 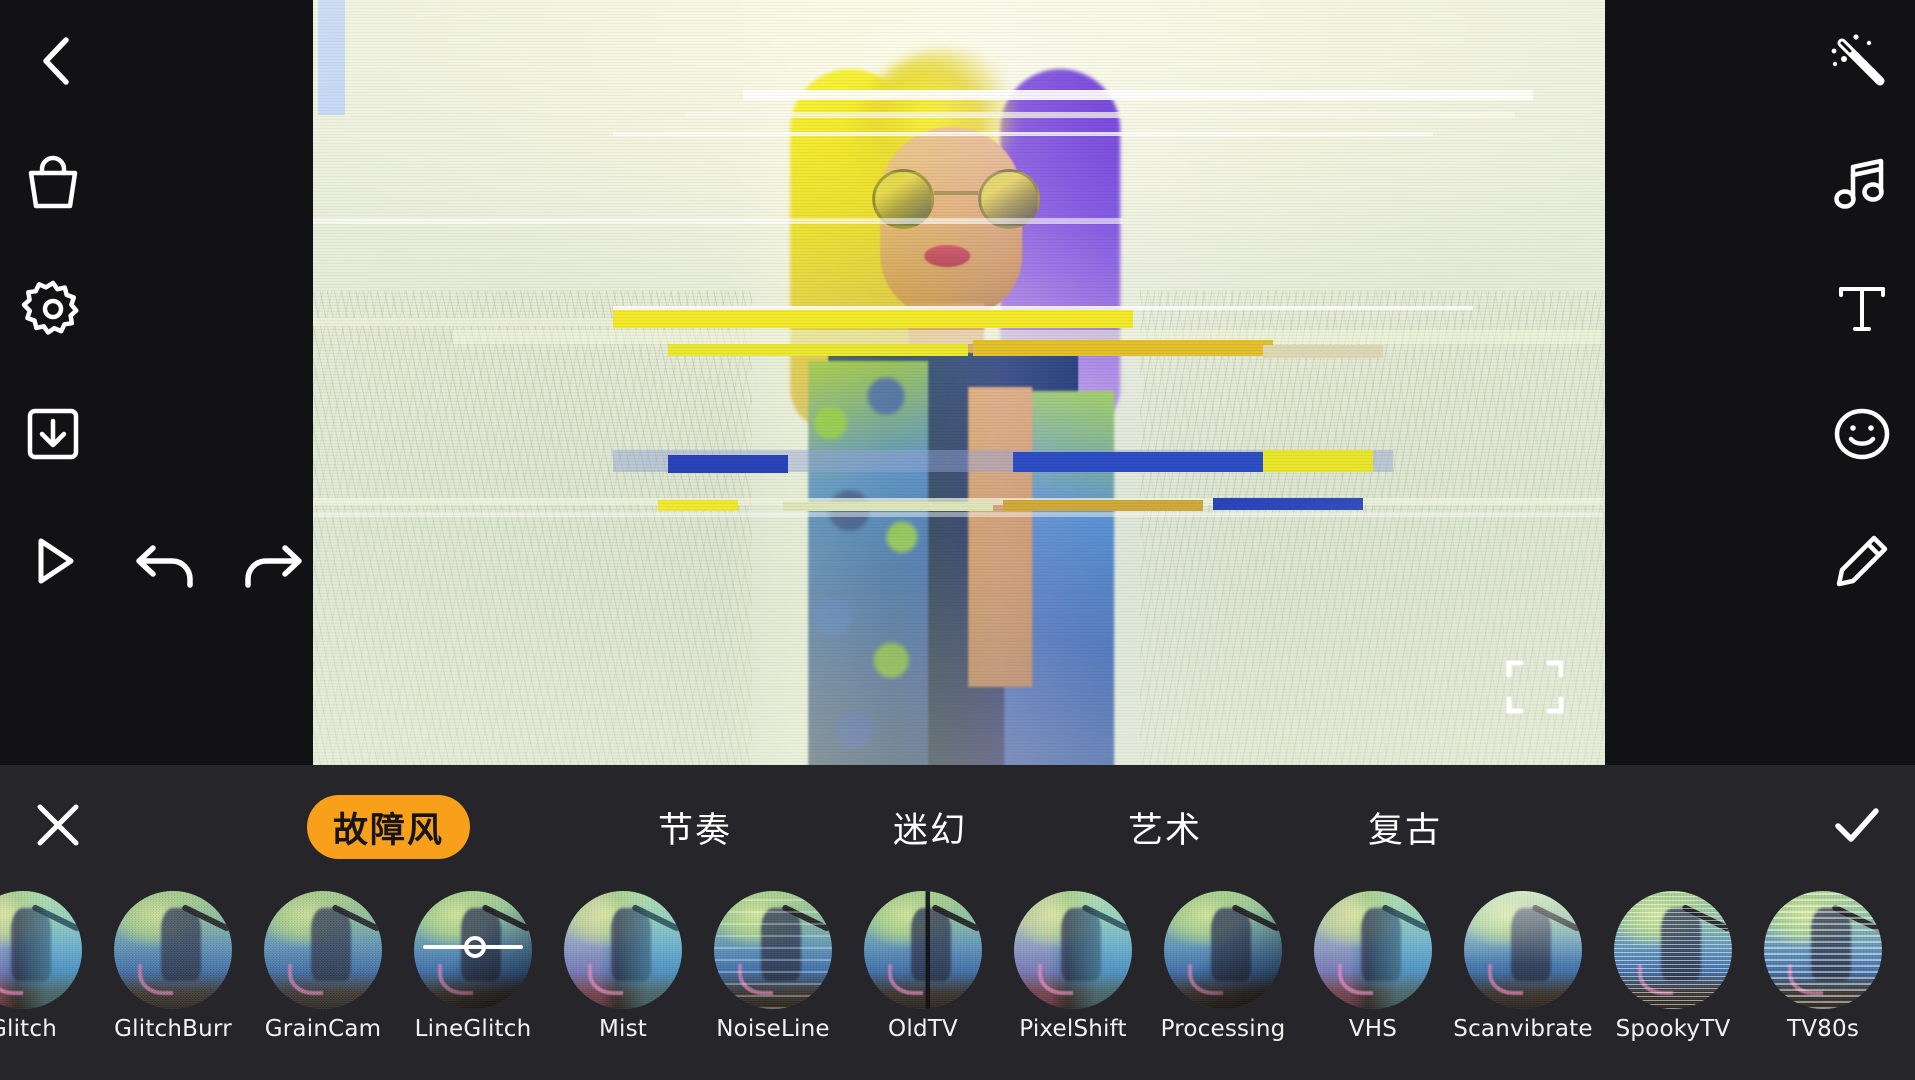 What do you see at coordinates (1823, 1029) in the screenshot?
I see `filter-label: TV80s` at bounding box center [1823, 1029].